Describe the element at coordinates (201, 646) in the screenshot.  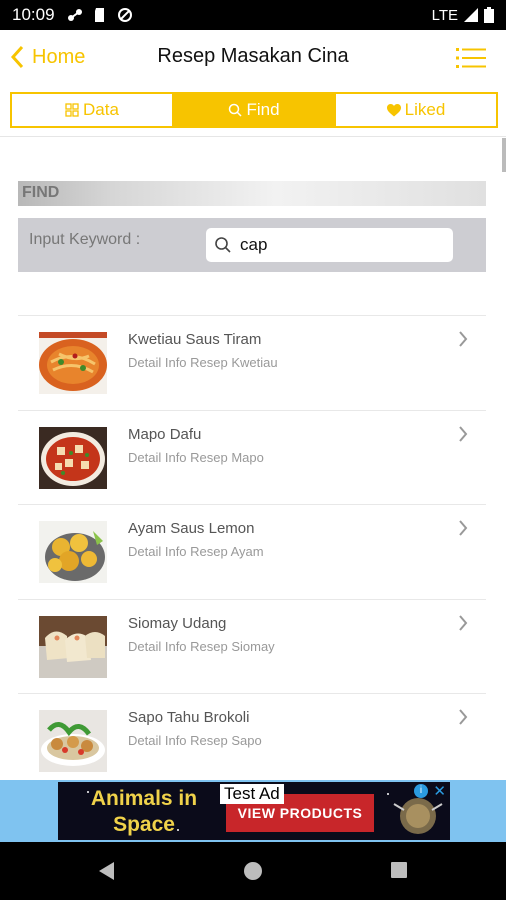
I see `item-subtitle: Detail Info Resep Siomay` at that location.